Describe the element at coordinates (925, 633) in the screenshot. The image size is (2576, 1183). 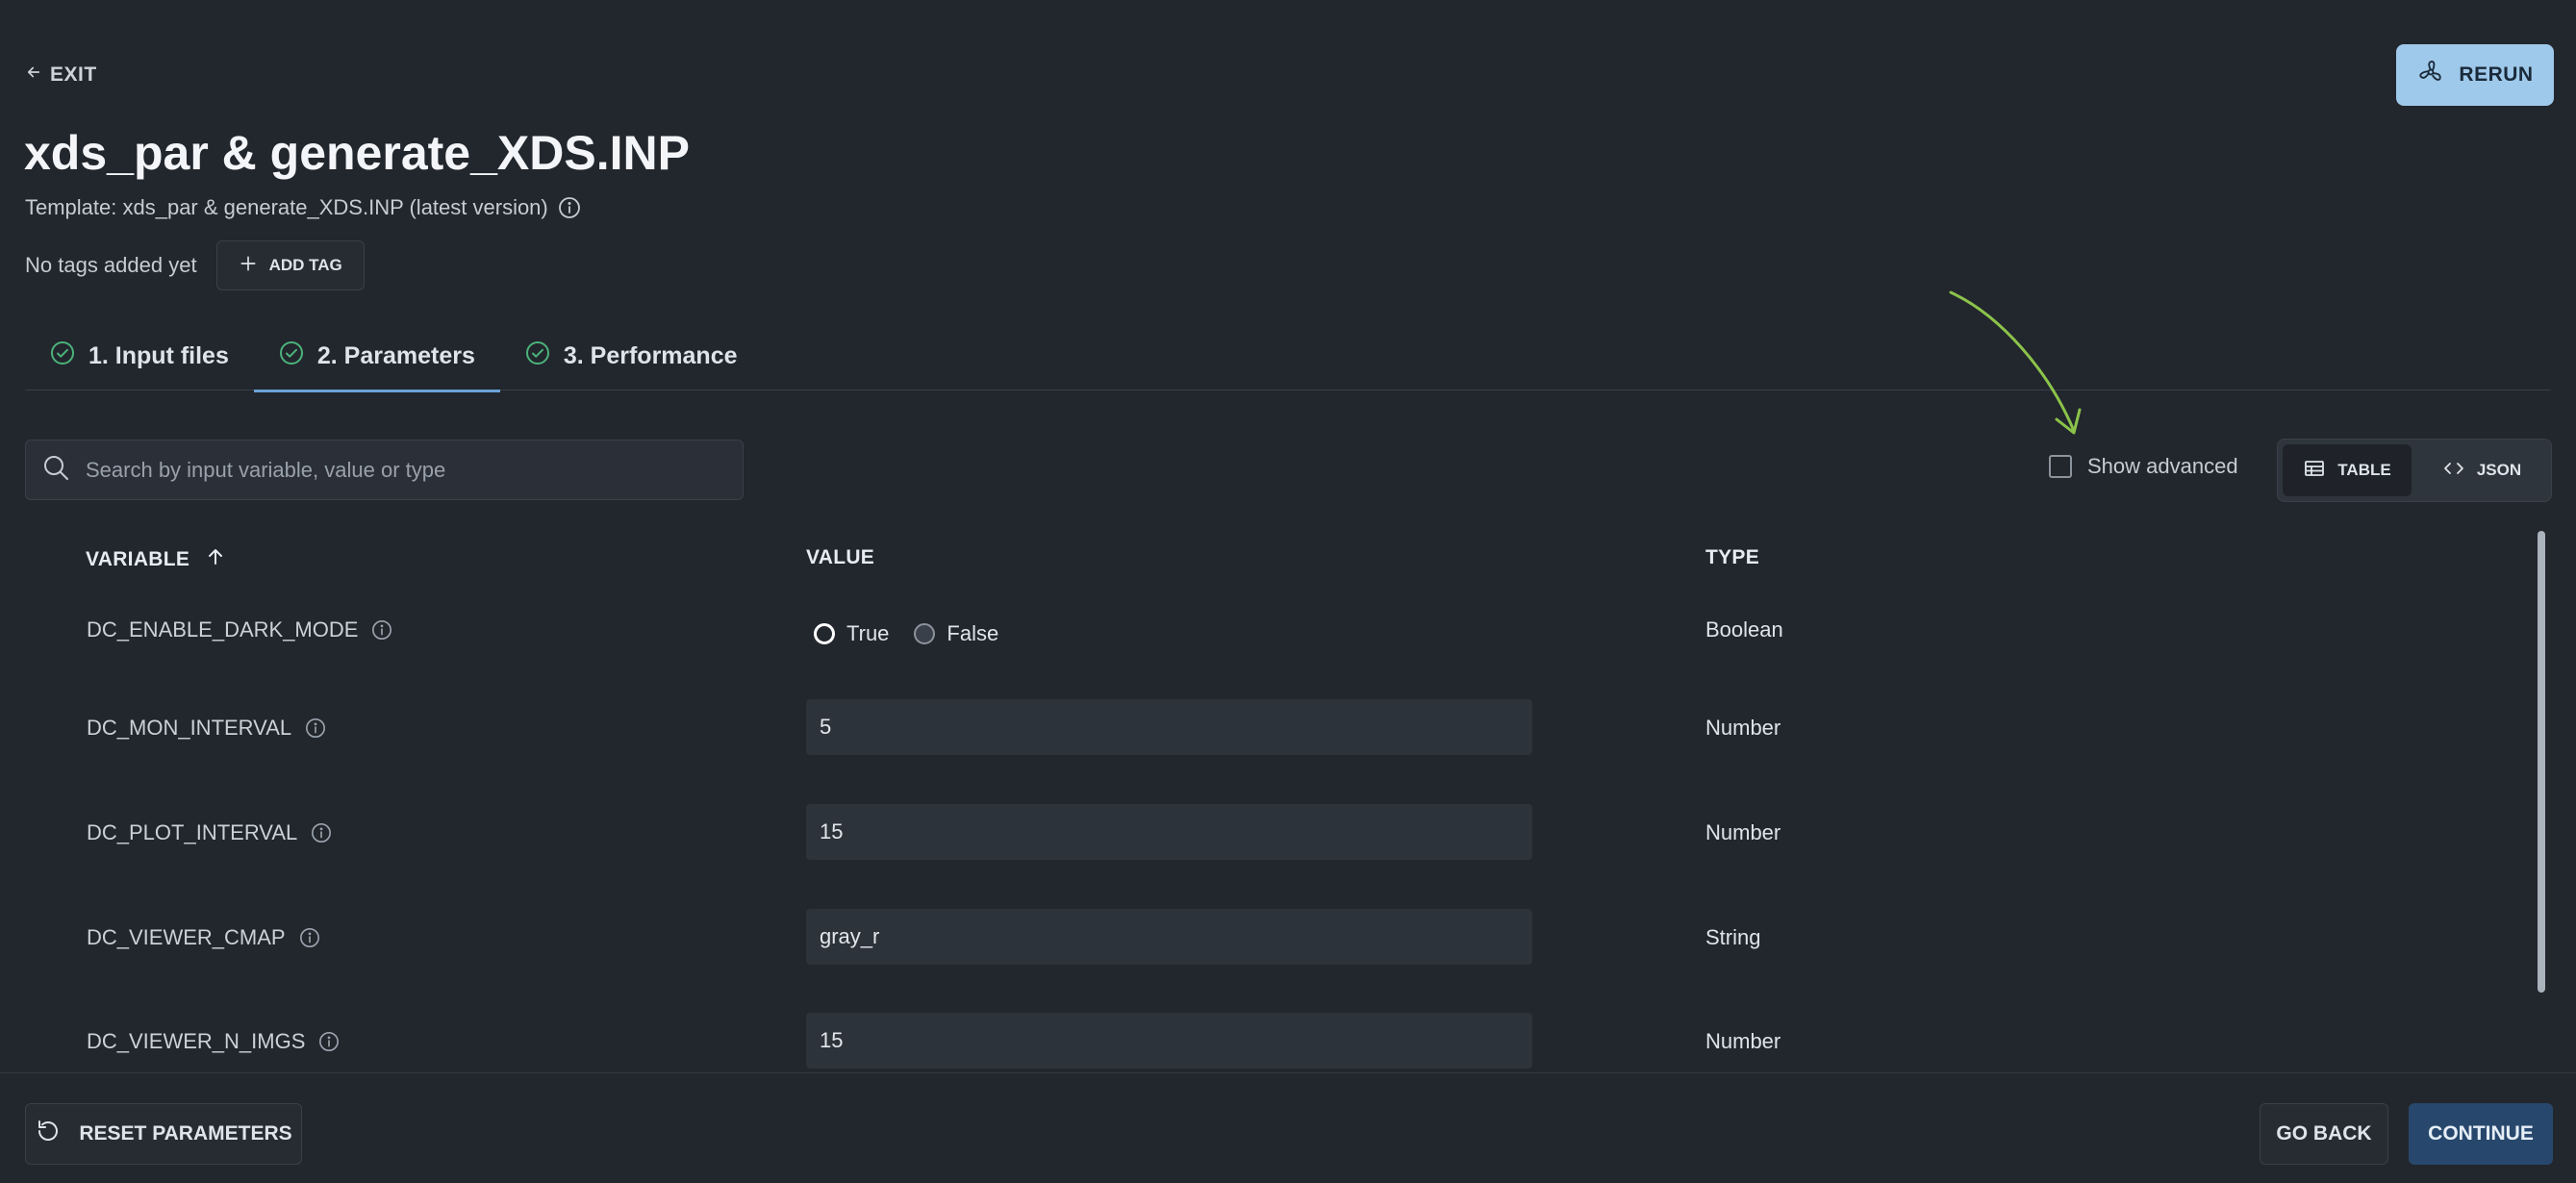
I see `radio-button-unchecked` at that location.